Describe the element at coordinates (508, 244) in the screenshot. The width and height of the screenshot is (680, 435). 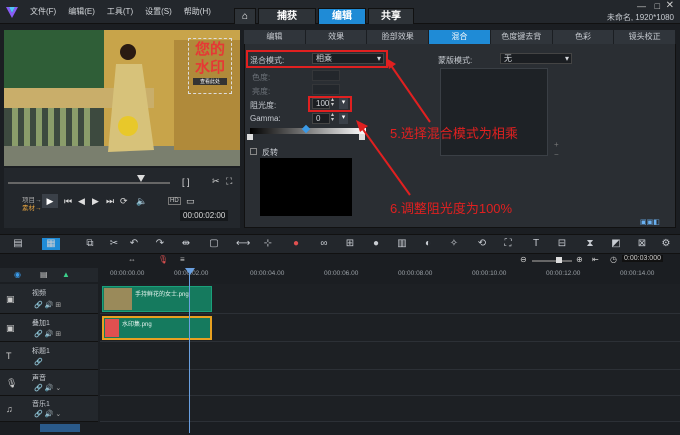
I see `crop-icon: ⛶` at that location.